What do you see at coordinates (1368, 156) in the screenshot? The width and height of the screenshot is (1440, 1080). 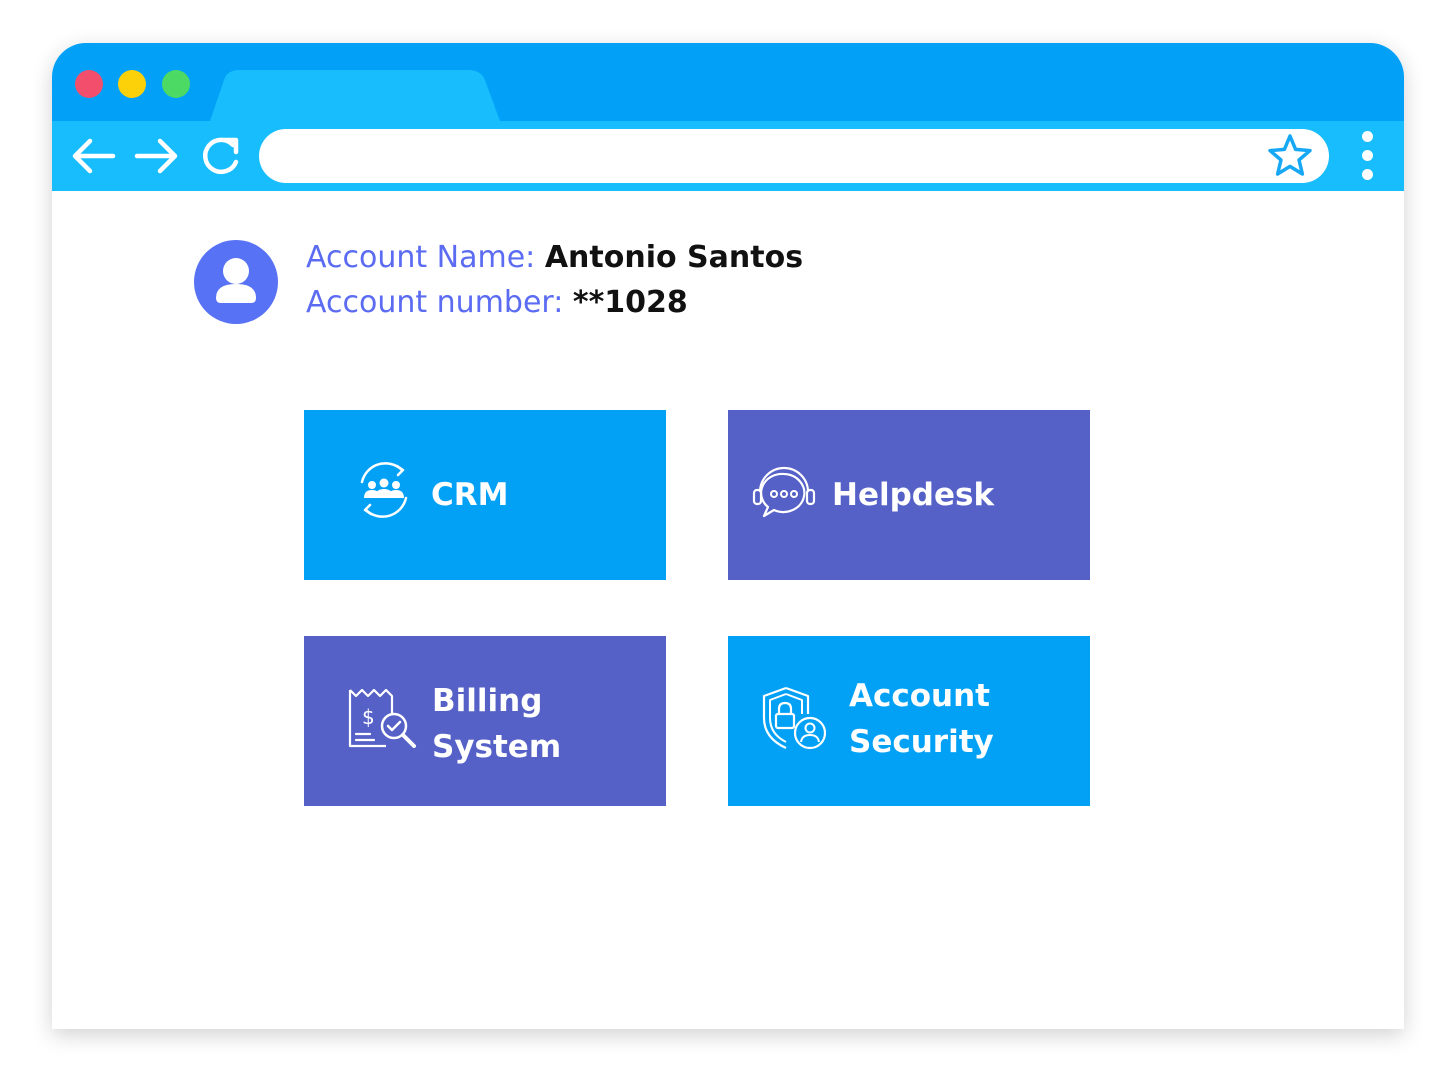 I see `kebab-menu-icon` at bounding box center [1368, 156].